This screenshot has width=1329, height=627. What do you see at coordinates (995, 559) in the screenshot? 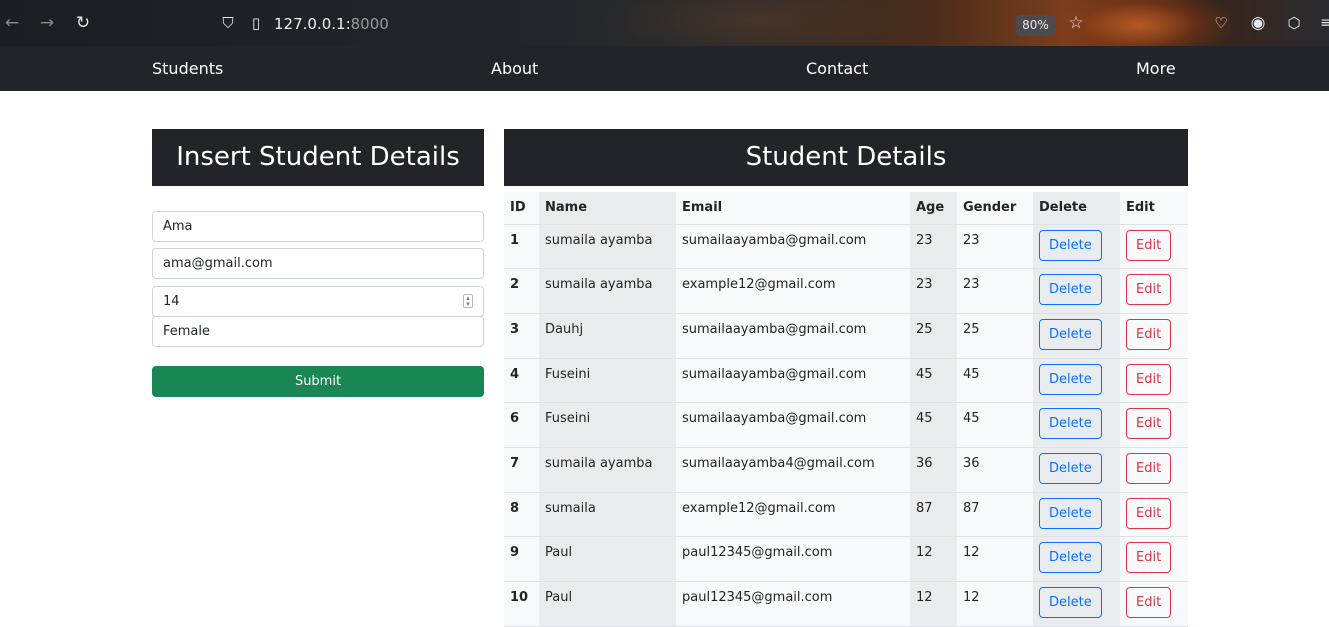
I see `cell-gender: 12` at bounding box center [995, 559].